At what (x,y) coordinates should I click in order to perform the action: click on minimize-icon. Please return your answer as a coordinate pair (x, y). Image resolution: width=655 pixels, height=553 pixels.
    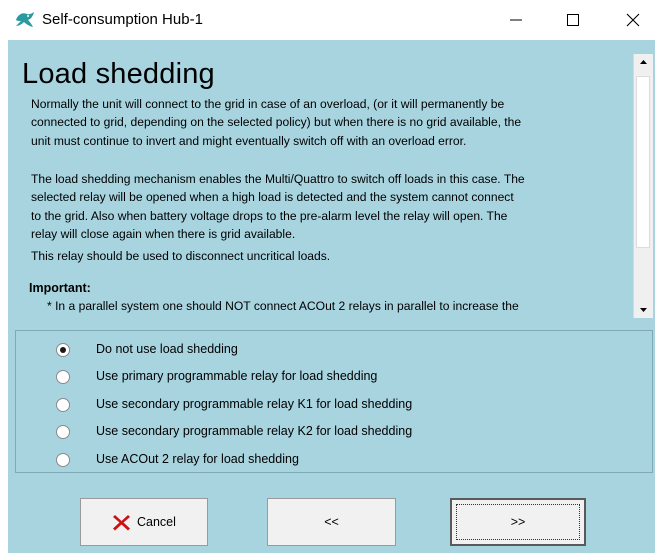
    Looking at the image, I should click on (516, 20).